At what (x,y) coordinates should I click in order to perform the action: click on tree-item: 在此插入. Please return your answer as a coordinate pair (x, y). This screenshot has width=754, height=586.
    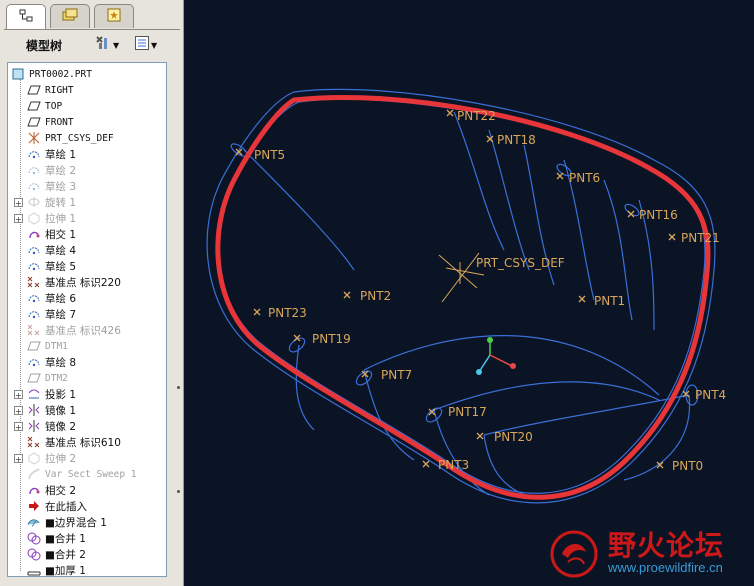
    Looking at the image, I should click on (87, 506).